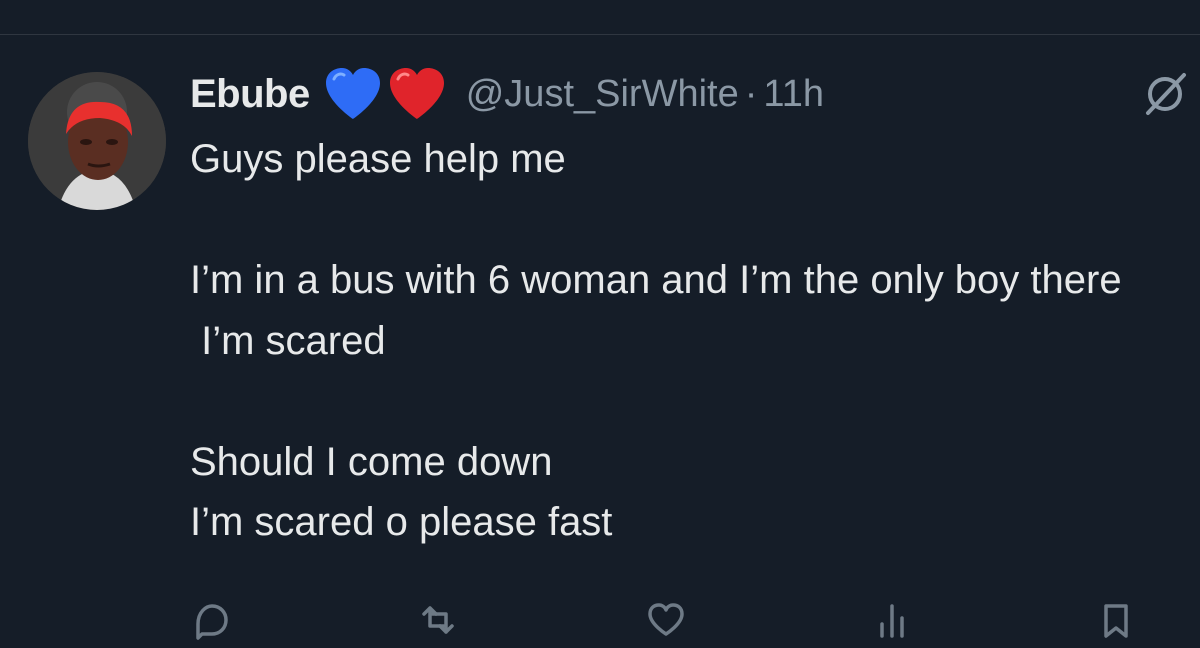 This screenshot has height=648, width=1200. I want to click on red-heart-icon, so click(417, 94).